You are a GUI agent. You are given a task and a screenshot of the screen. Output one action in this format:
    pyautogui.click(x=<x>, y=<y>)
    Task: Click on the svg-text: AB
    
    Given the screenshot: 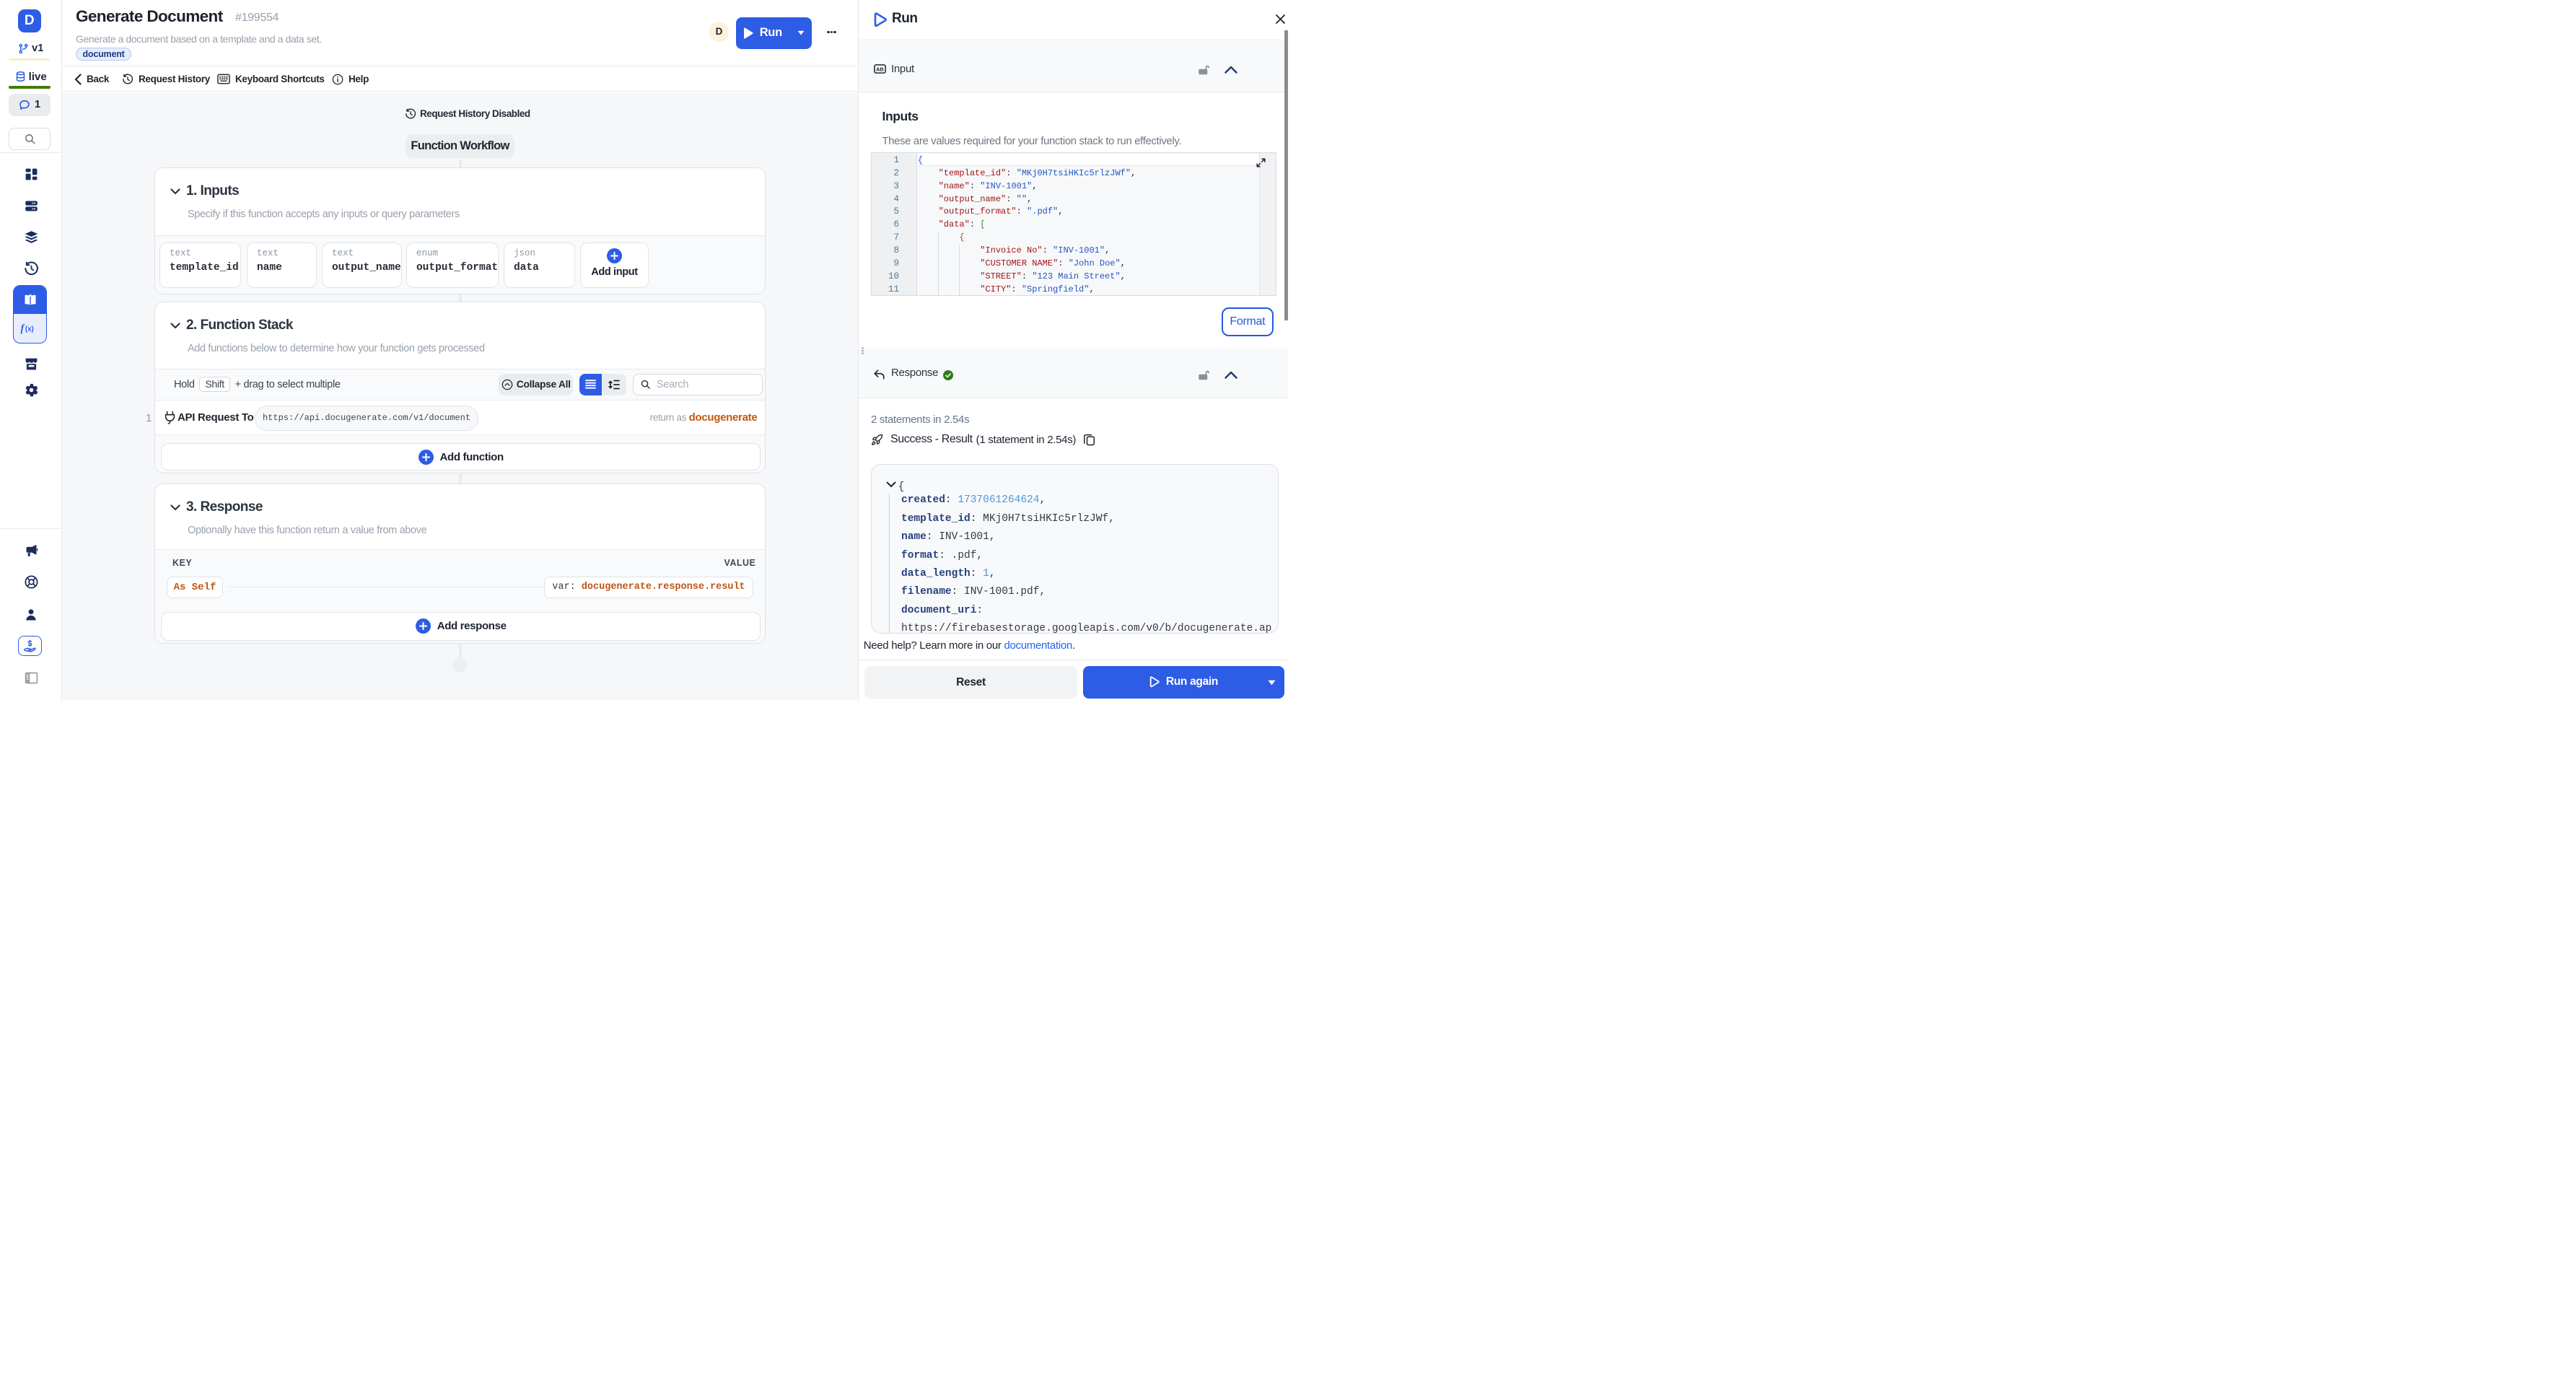 What is the action you would take?
    pyautogui.click(x=880, y=69)
    